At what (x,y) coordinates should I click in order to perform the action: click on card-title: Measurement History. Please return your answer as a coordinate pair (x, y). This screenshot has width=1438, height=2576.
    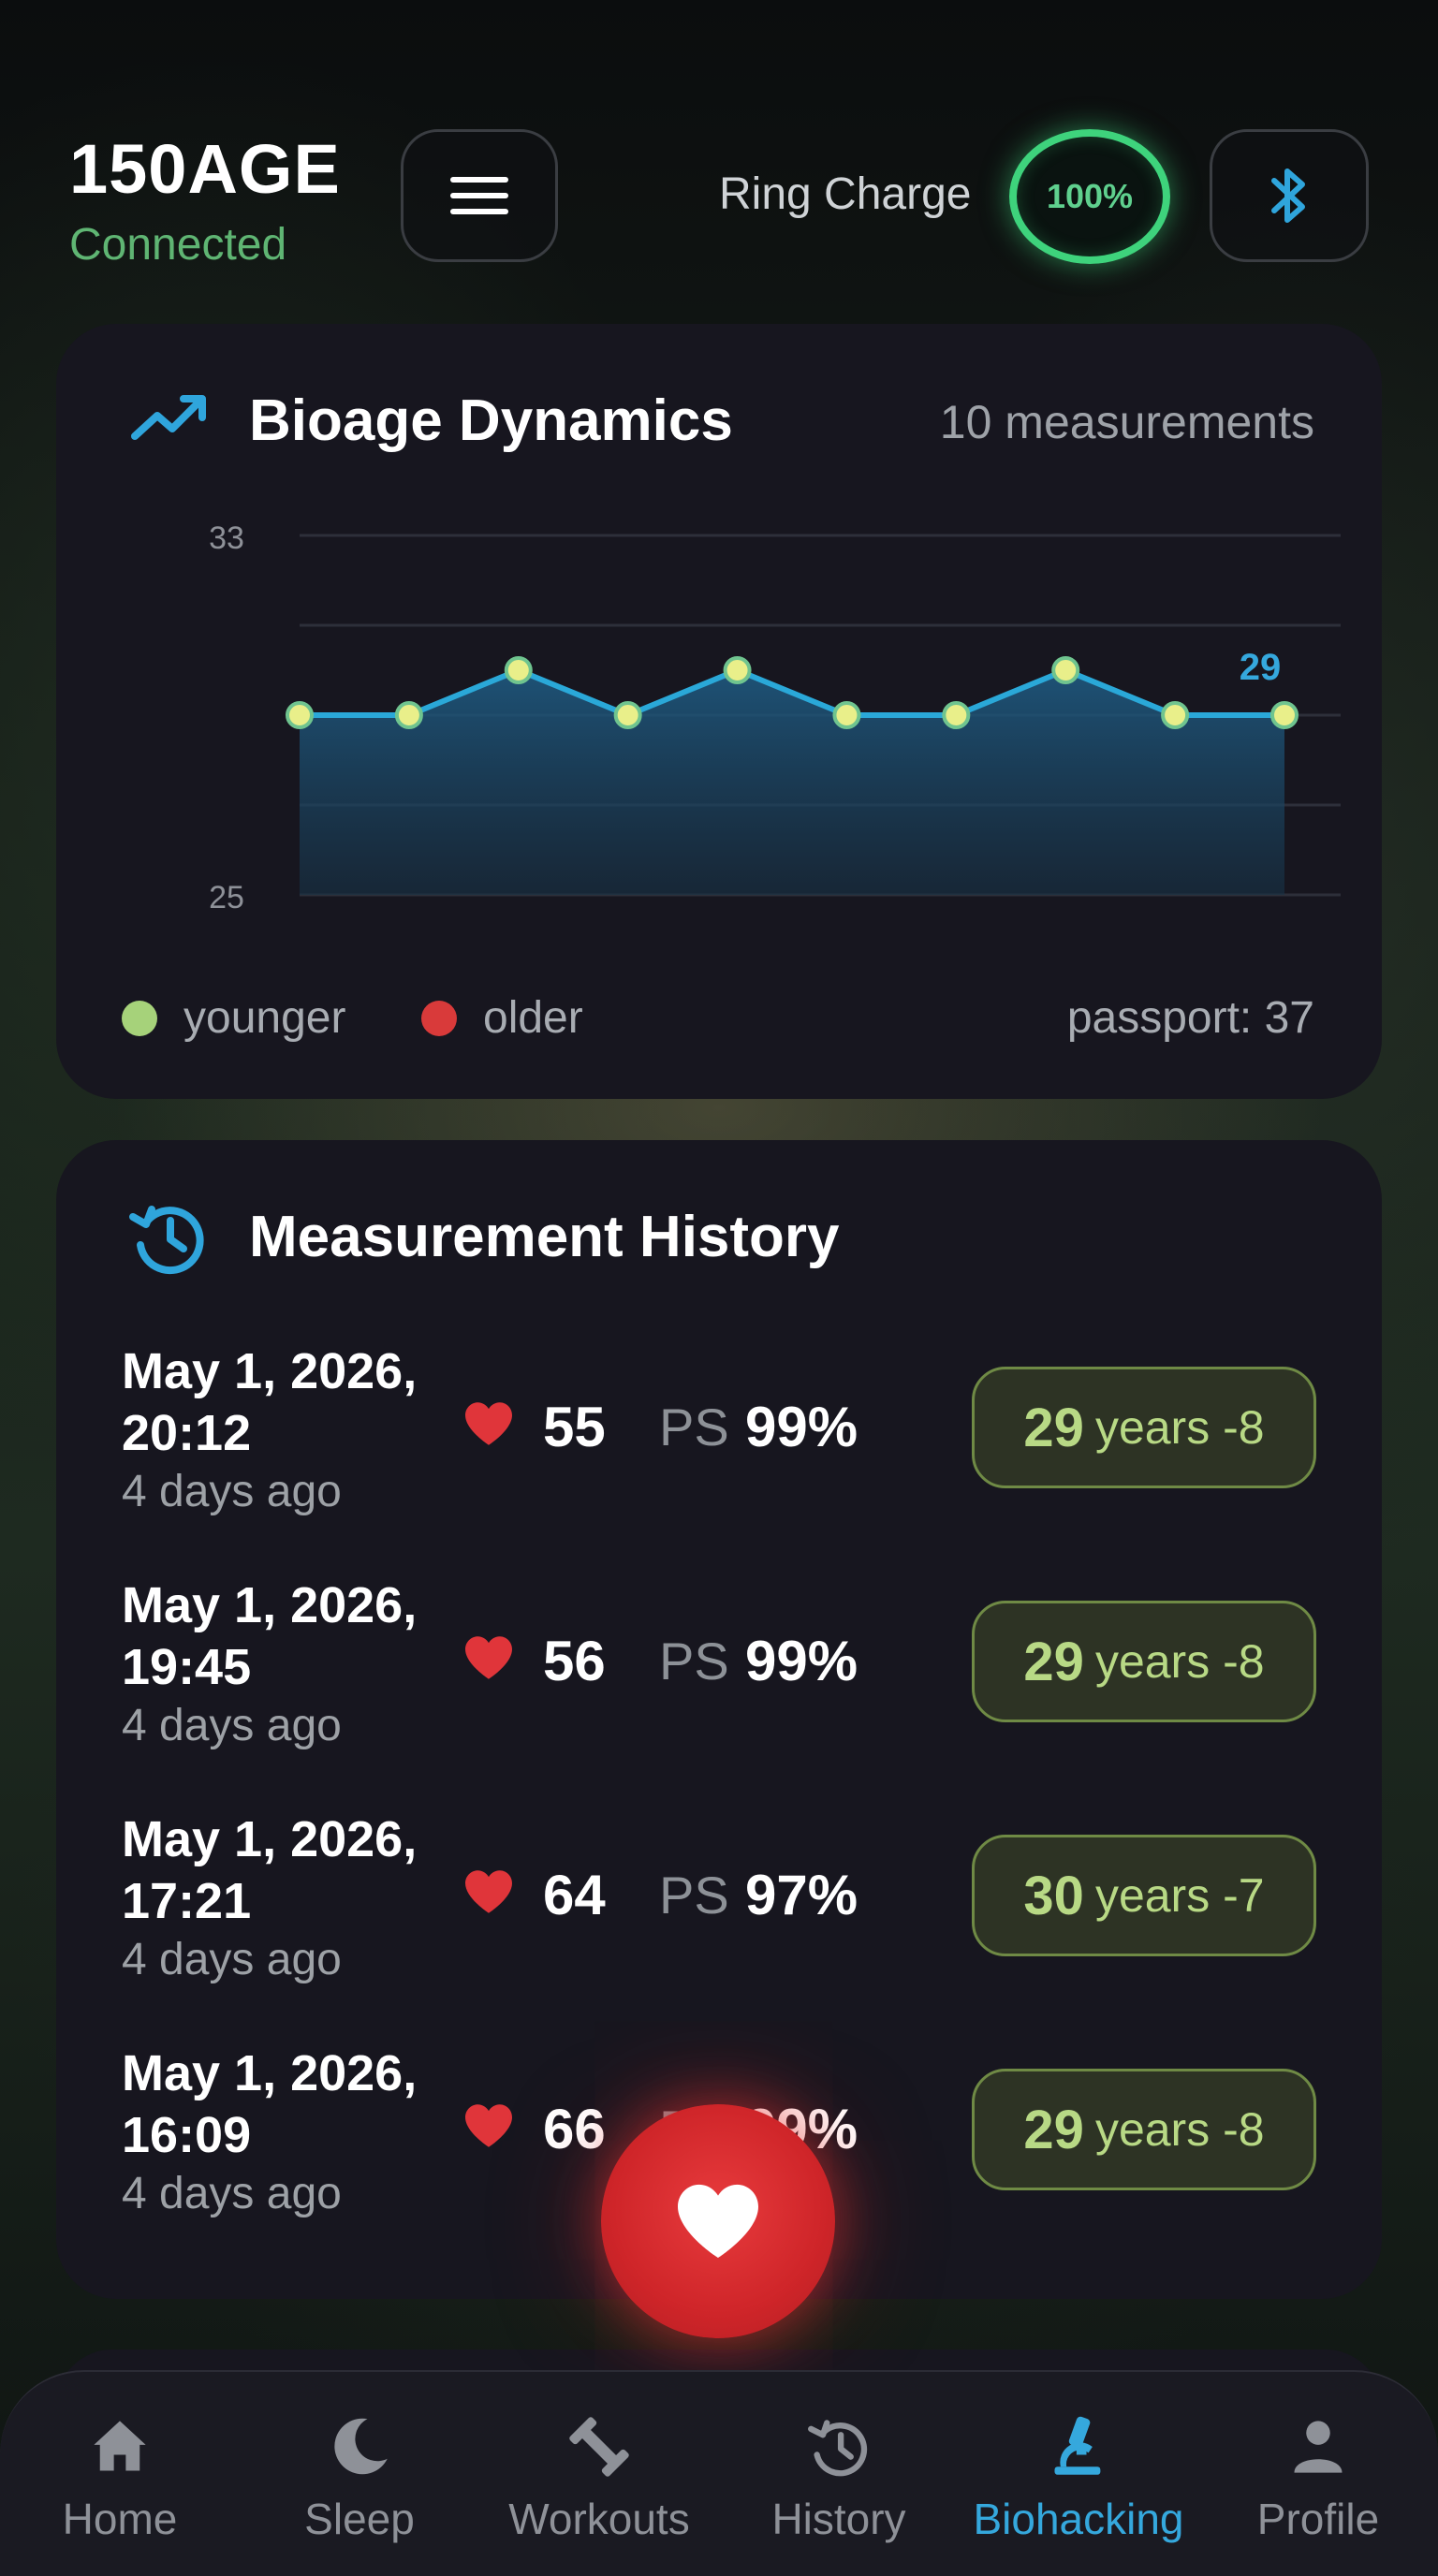
    Looking at the image, I should click on (544, 1237).